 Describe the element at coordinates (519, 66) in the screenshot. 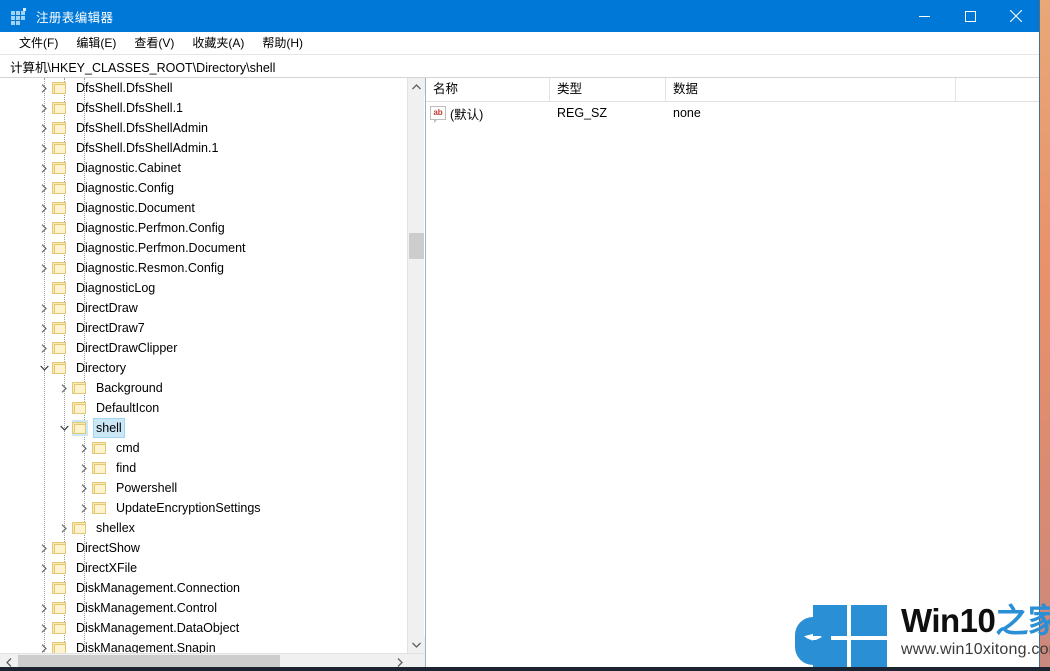

I see `address-bar: 计算机\HKEY_CLASSES_ROOT\Directory\shell` at that location.